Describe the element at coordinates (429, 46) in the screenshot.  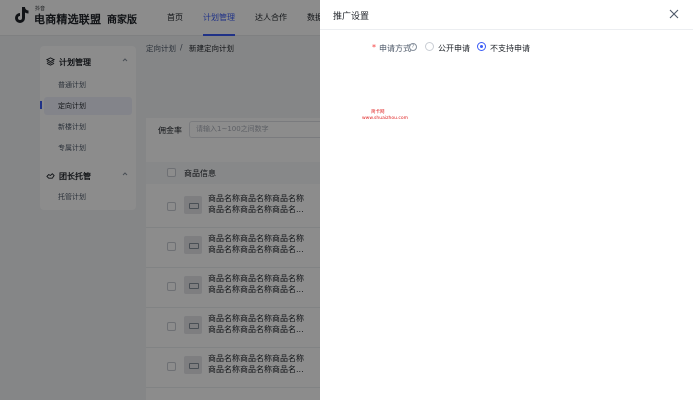
I see `radio-public-application` at that location.